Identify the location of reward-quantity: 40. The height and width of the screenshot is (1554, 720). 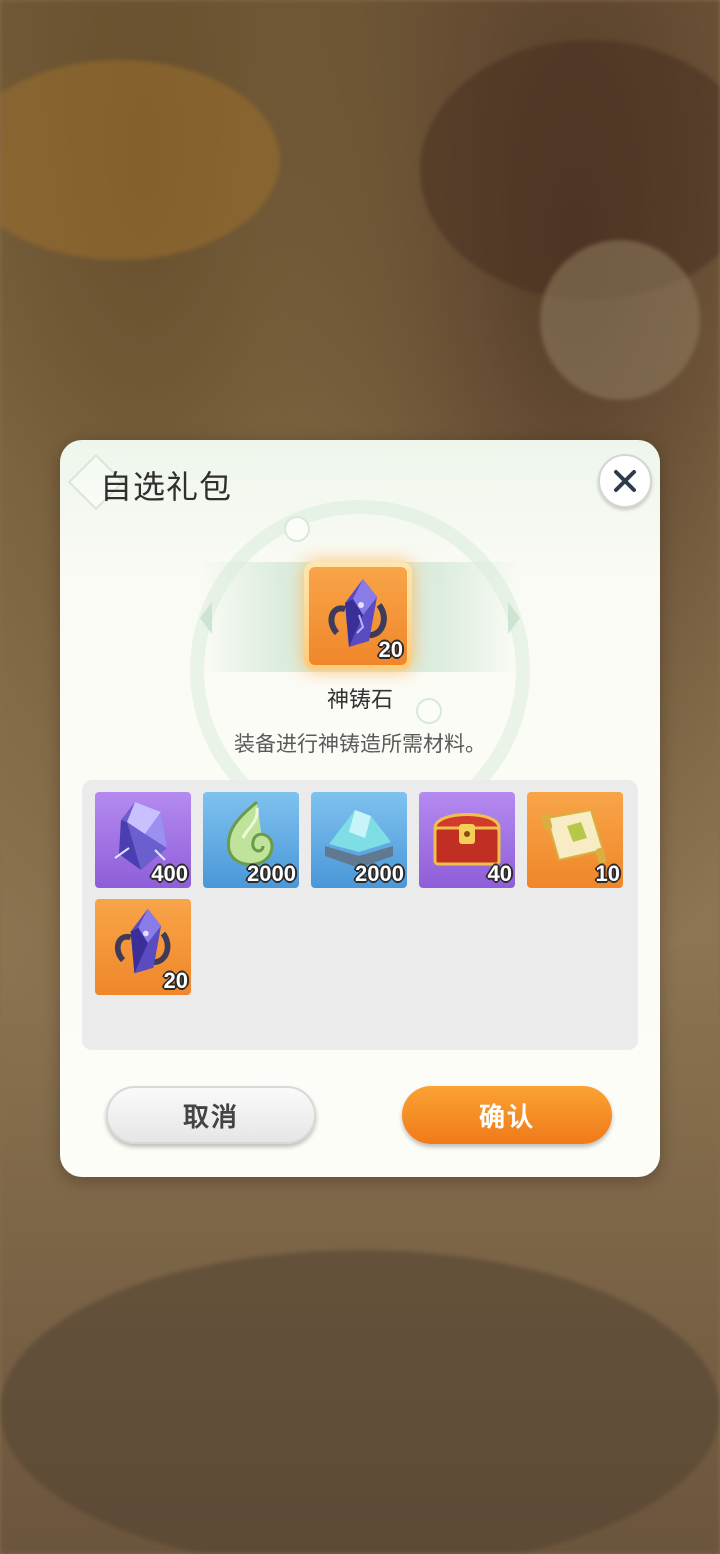
(499, 873).